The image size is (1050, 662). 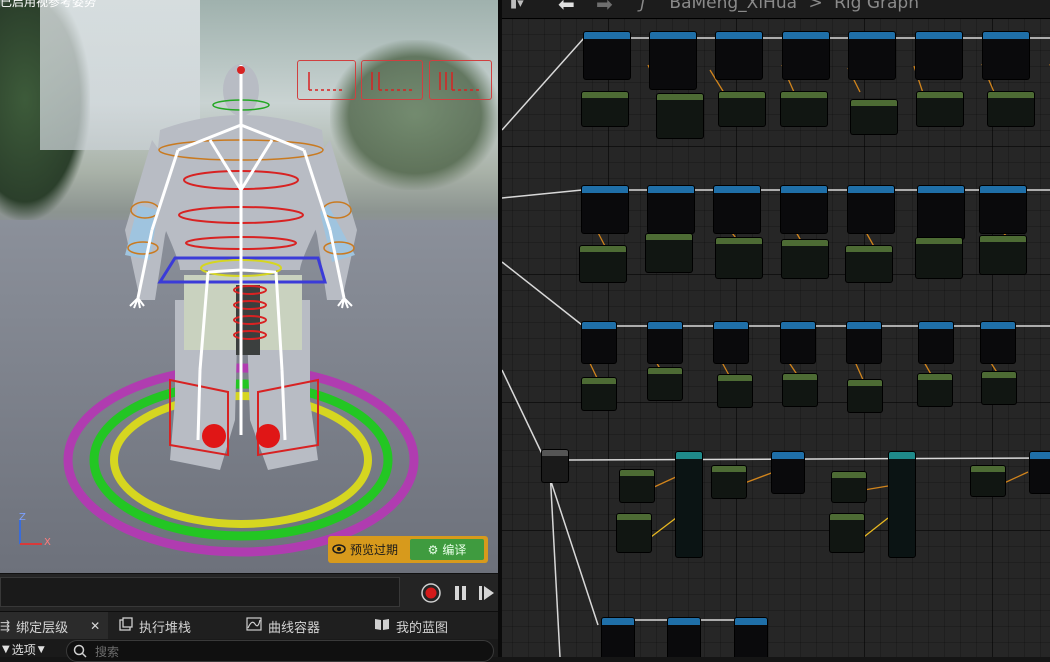 I want to click on hierarchy-toolbar: ▼ 选项 ▼, so click(x=249, y=650).